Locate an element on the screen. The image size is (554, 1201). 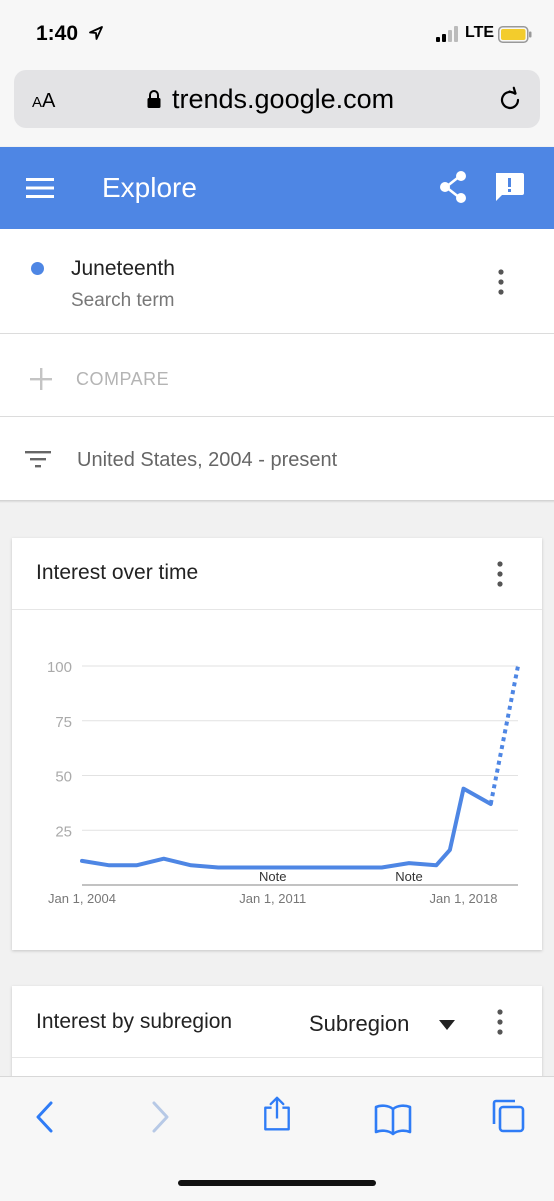
y-tick-label: 50 is located at coordinates (63, 777).